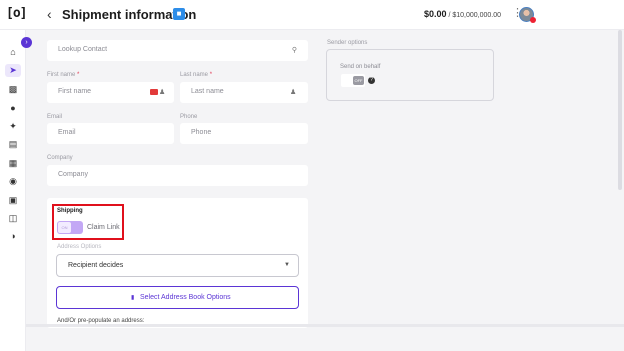  I want to click on first-name-label-text: First name, so click(61, 75).